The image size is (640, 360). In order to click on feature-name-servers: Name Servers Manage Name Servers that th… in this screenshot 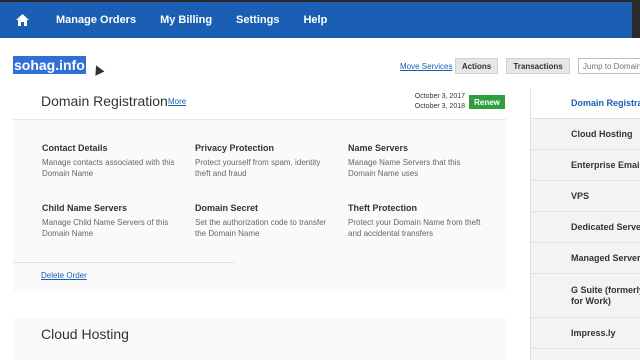, I will do `click(418, 161)`.